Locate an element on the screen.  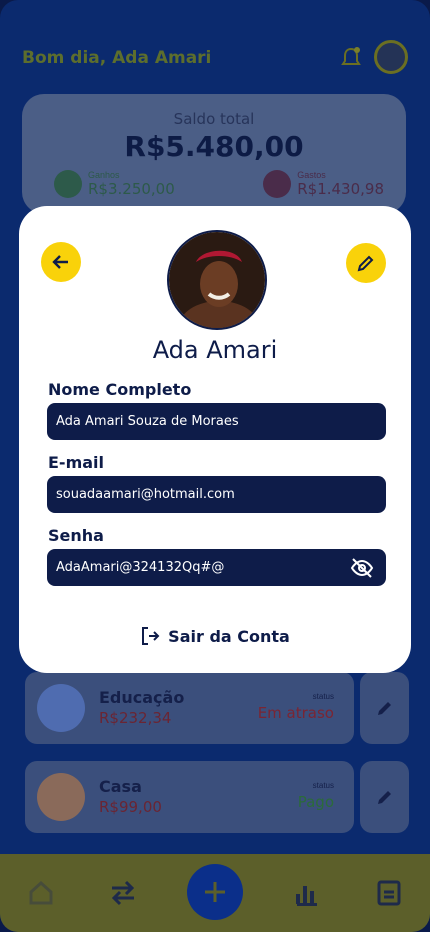
category-card-casa: Casa R$99,00 status Pago is located at coordinates (189, 797).